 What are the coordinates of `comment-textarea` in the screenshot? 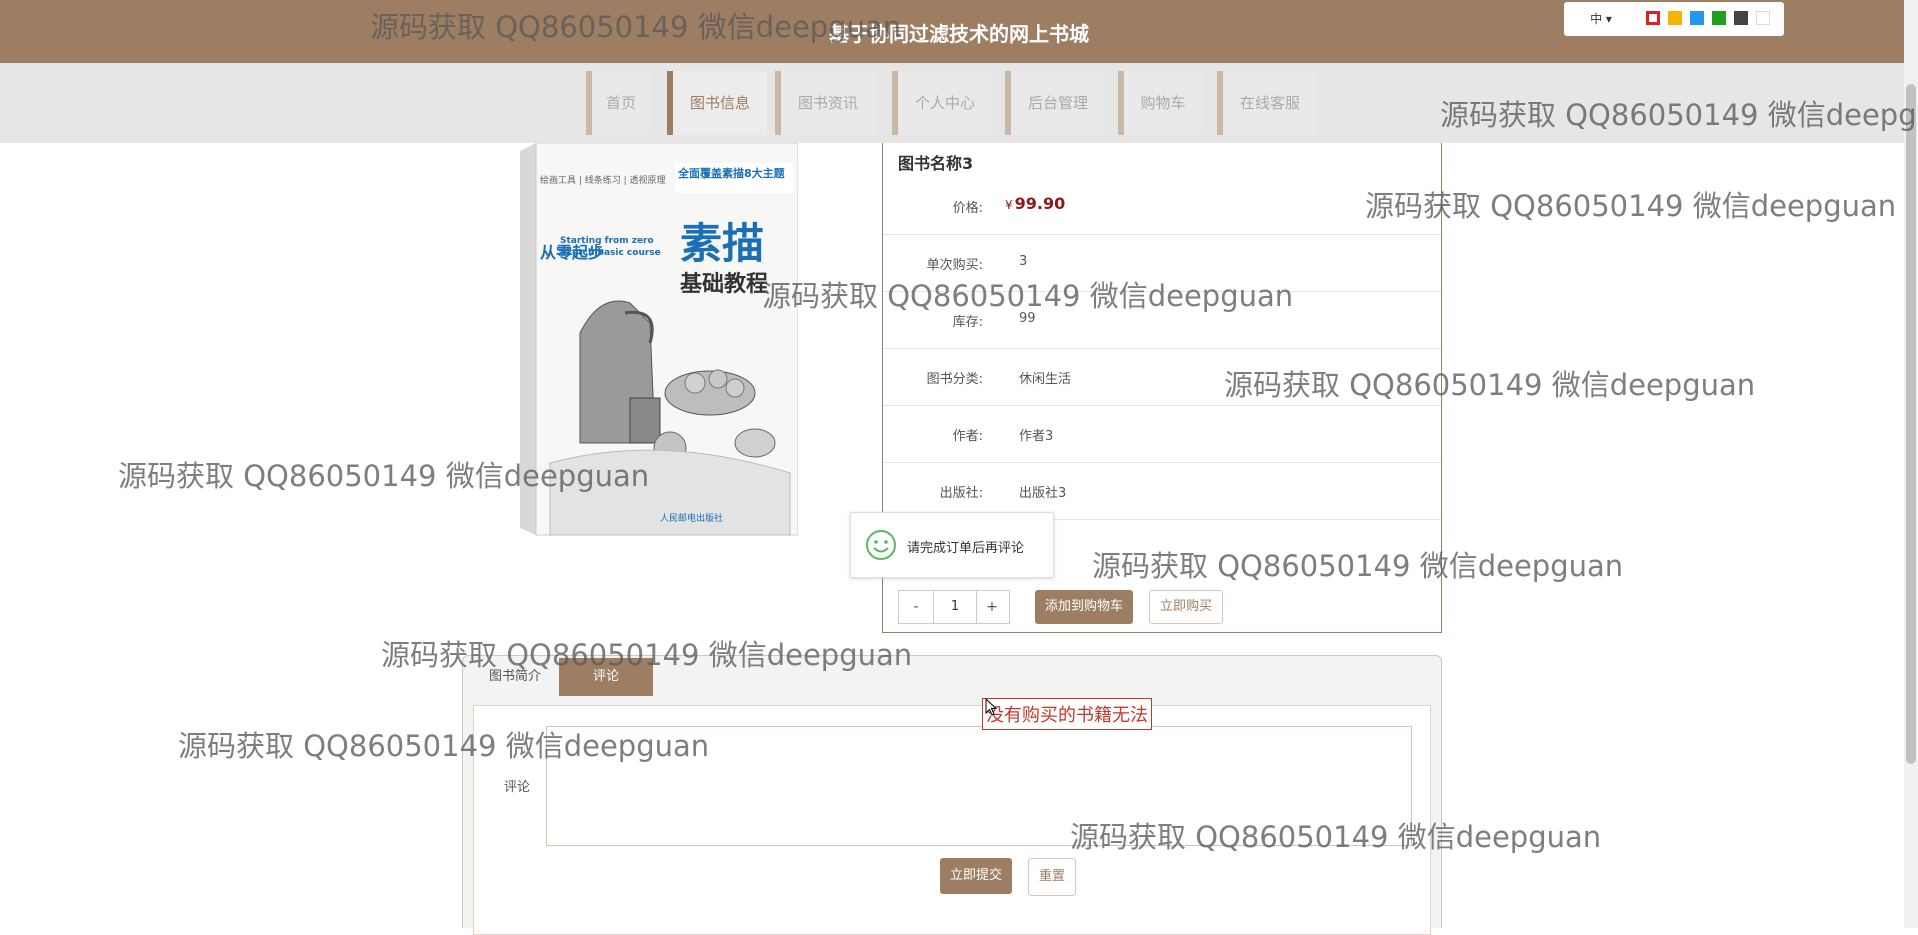 It's located at (979, 786).